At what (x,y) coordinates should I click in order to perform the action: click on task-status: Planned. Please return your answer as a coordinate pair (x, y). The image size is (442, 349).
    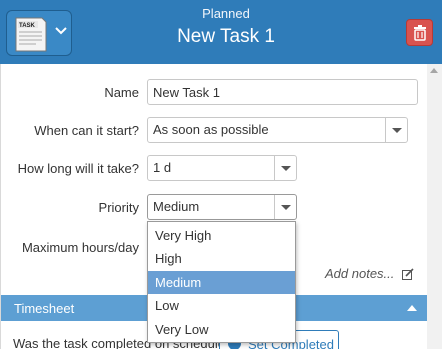
    Looking at the image, I should click on (226, 13).